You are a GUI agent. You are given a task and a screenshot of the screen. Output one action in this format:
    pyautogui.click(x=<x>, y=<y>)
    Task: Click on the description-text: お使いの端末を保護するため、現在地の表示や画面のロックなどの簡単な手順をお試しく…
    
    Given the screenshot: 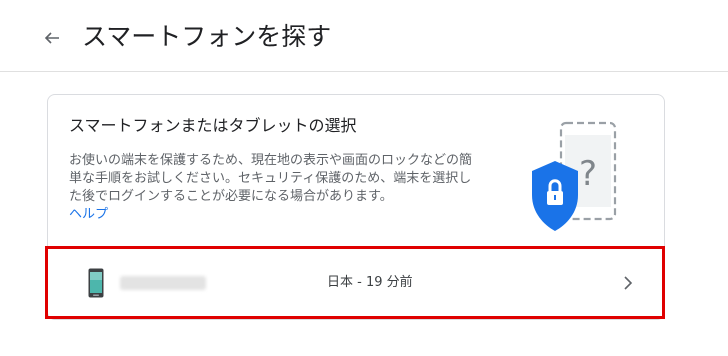 What is the action you would take?
    pyautogui.click(x=271, y=178)
    